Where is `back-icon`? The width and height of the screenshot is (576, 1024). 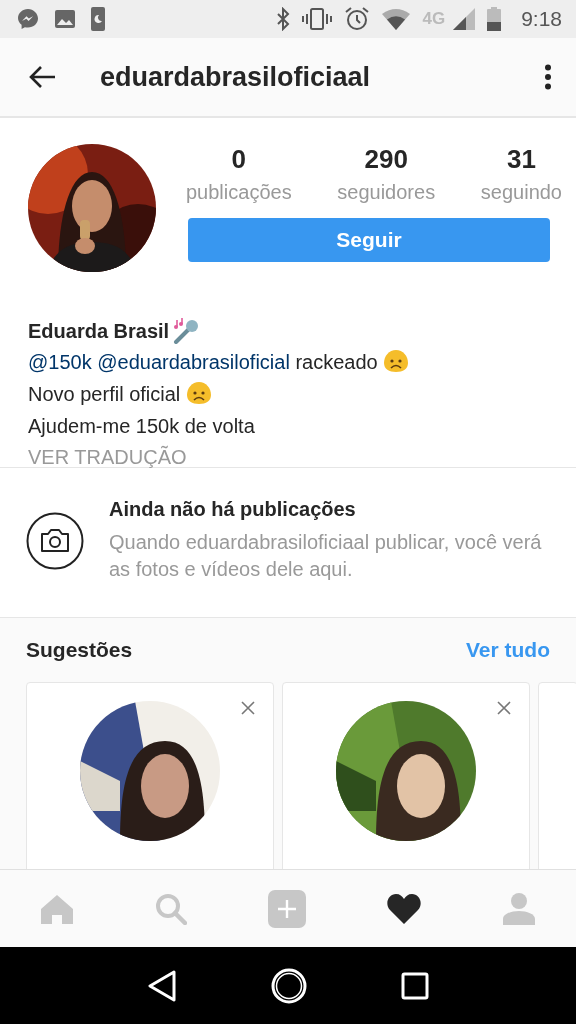 back-icon is located at coordinates (162, 985).